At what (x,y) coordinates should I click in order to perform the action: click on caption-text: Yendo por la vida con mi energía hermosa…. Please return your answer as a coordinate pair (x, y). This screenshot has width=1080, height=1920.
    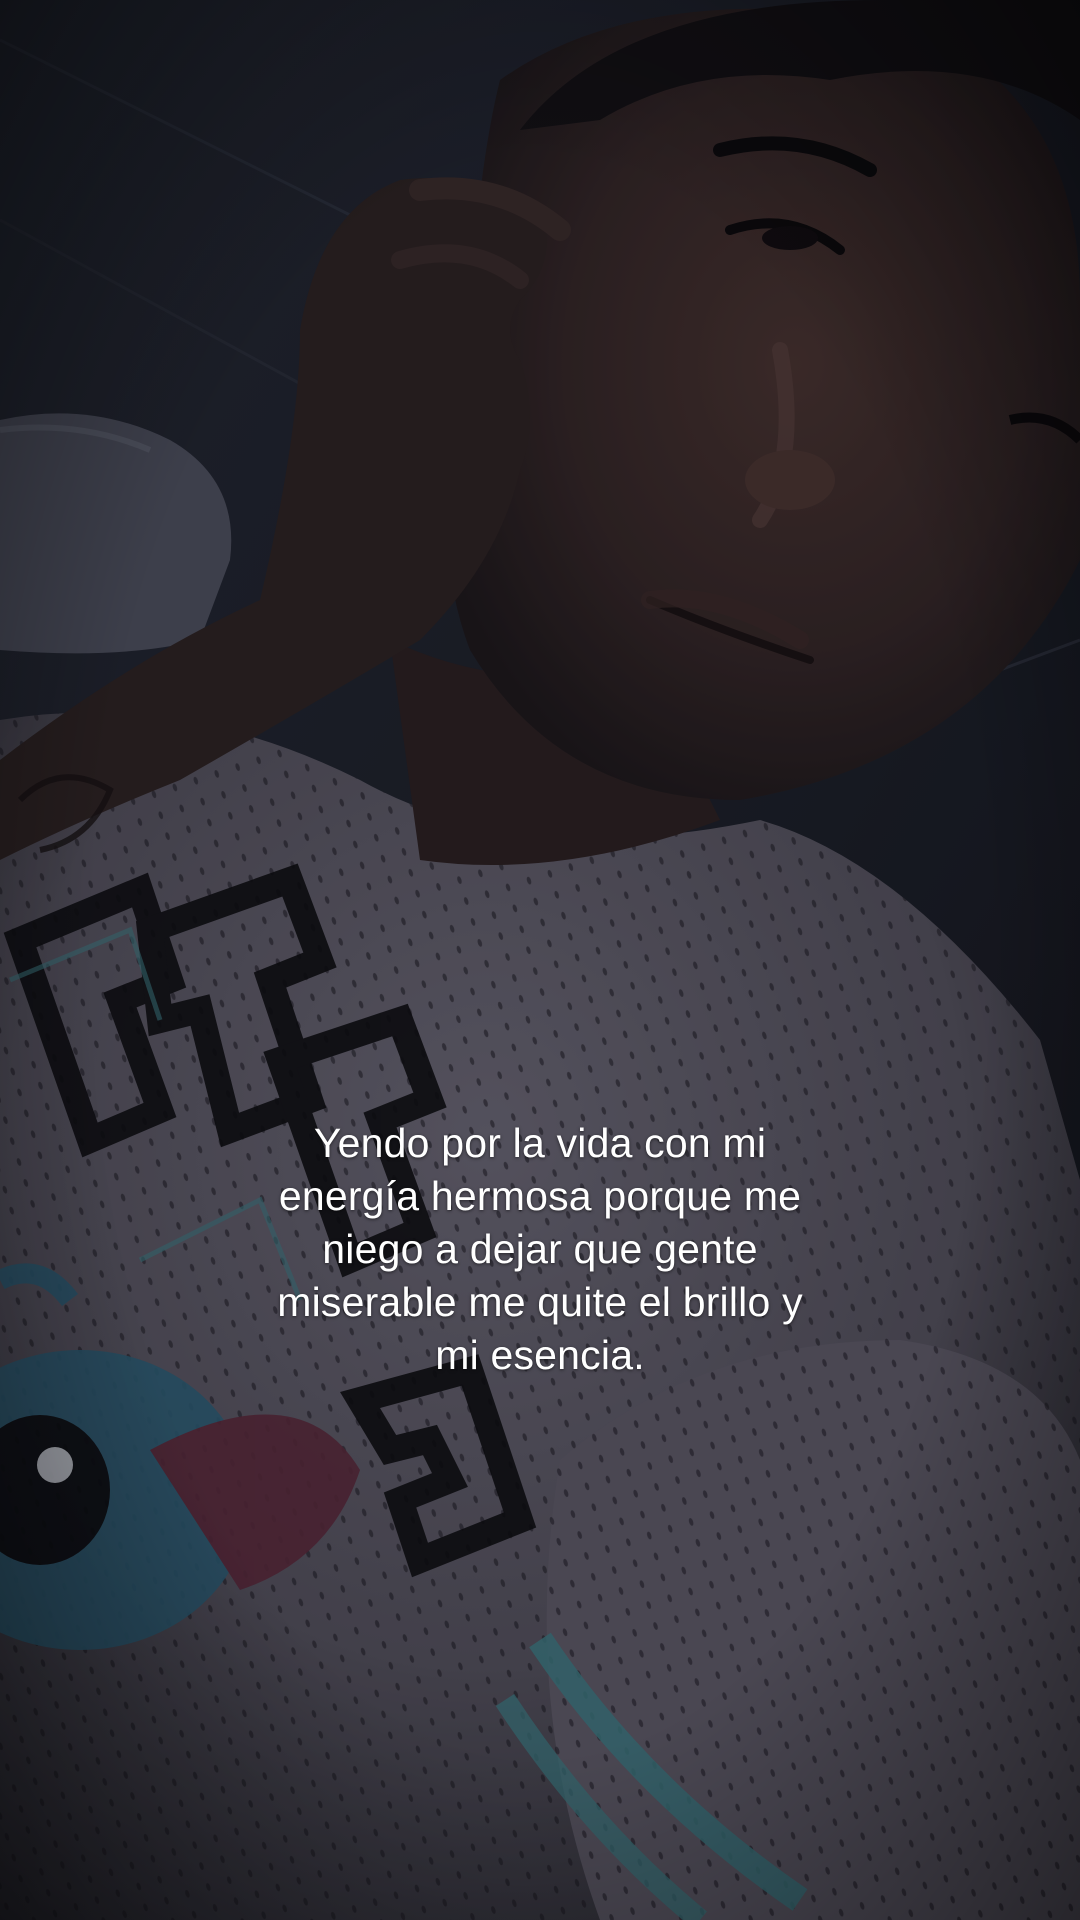
    Looking at the image, I should click on (540, 1249).